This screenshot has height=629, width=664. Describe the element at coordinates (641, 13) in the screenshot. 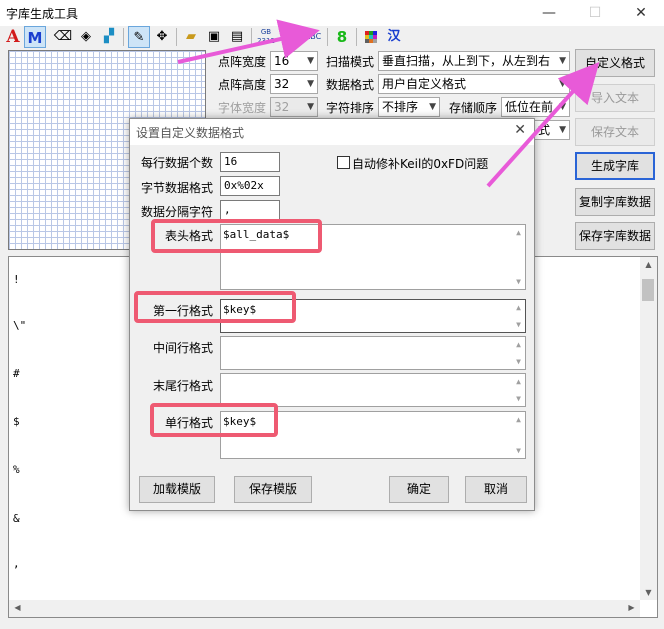

I see `close-button: ✕` at that location.